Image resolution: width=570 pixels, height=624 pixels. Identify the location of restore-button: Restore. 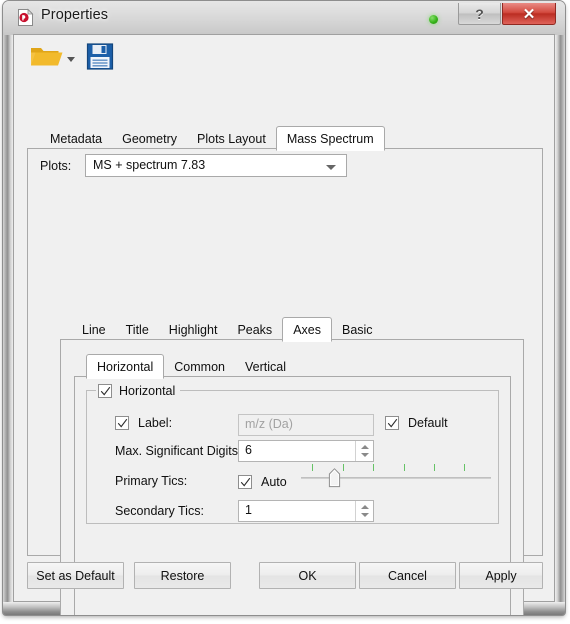
(182, 575).